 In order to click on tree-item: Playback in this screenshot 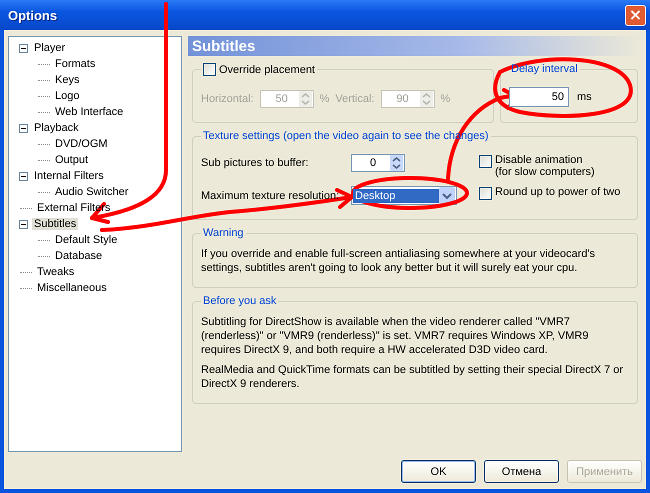, I will do `click(56, 128)`.